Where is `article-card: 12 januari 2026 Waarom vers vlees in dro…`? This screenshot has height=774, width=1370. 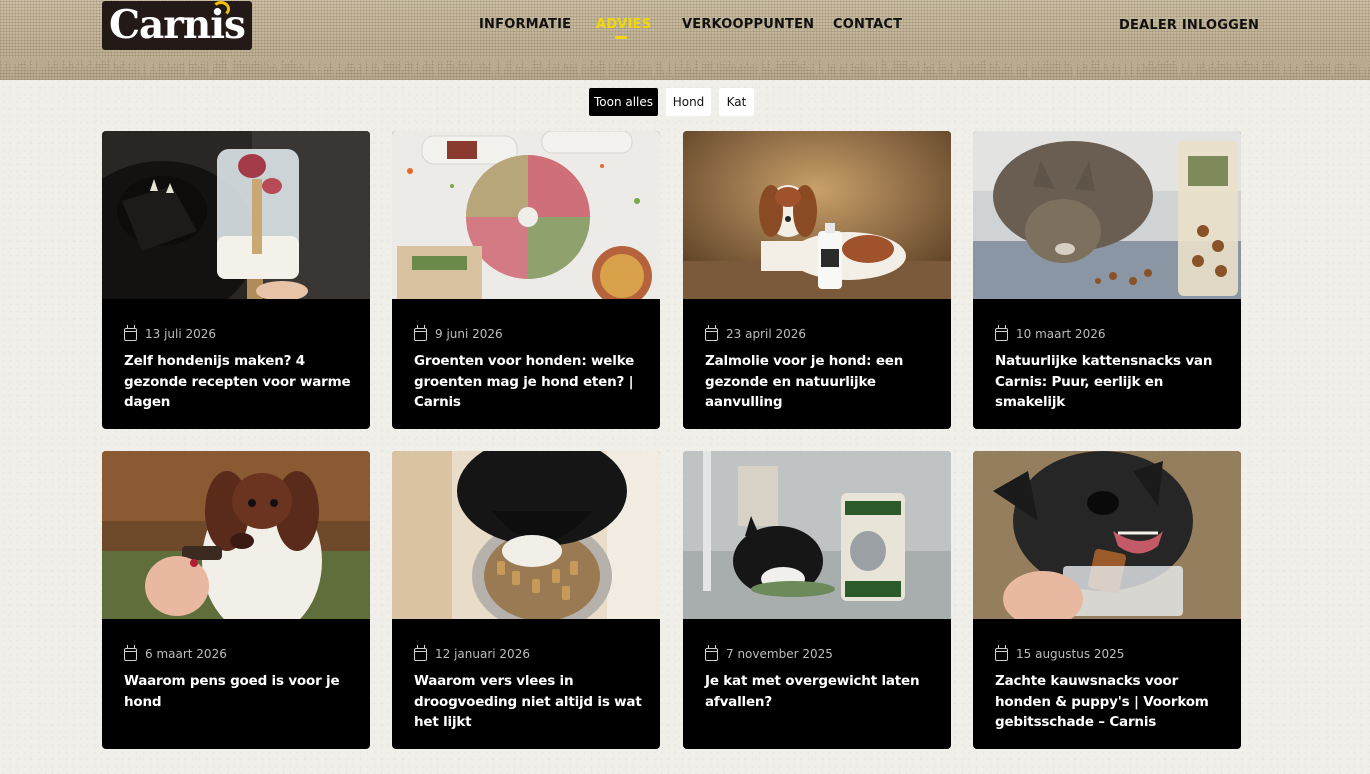 article-card: 12 januari 2026 Waarom vers vlees in dro… is located at coordinates (526, 600).